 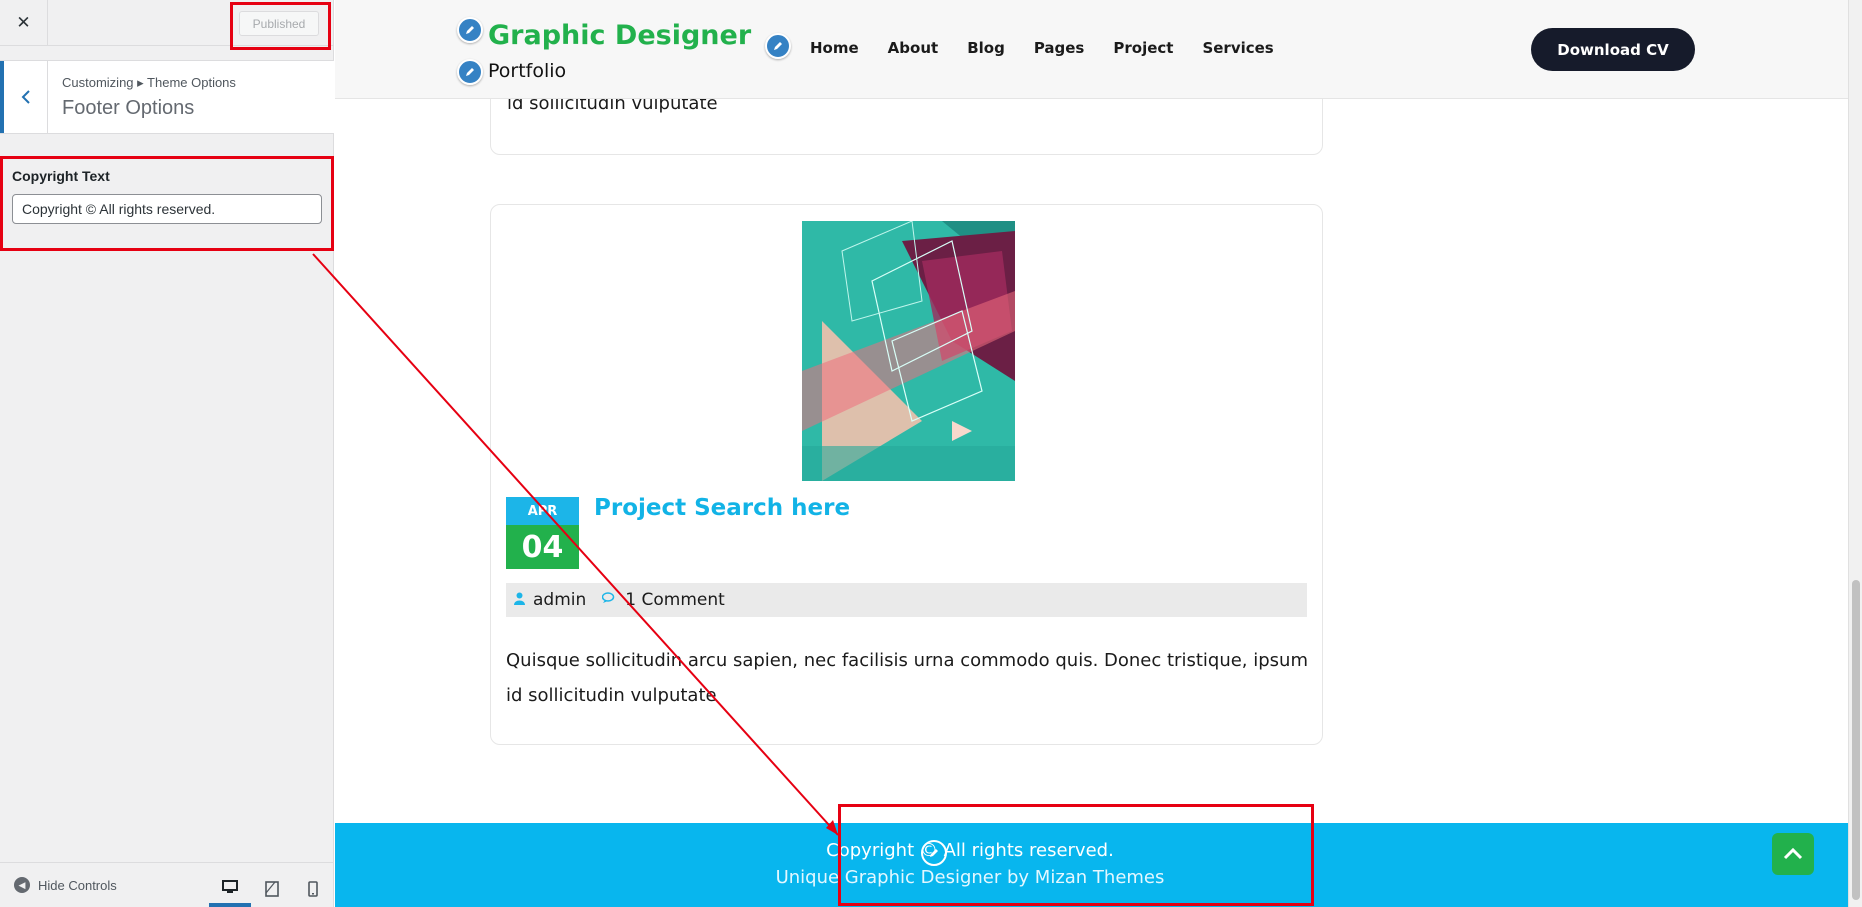 I want to click on nav-item-services: Services, so click(x=1237, y=48).